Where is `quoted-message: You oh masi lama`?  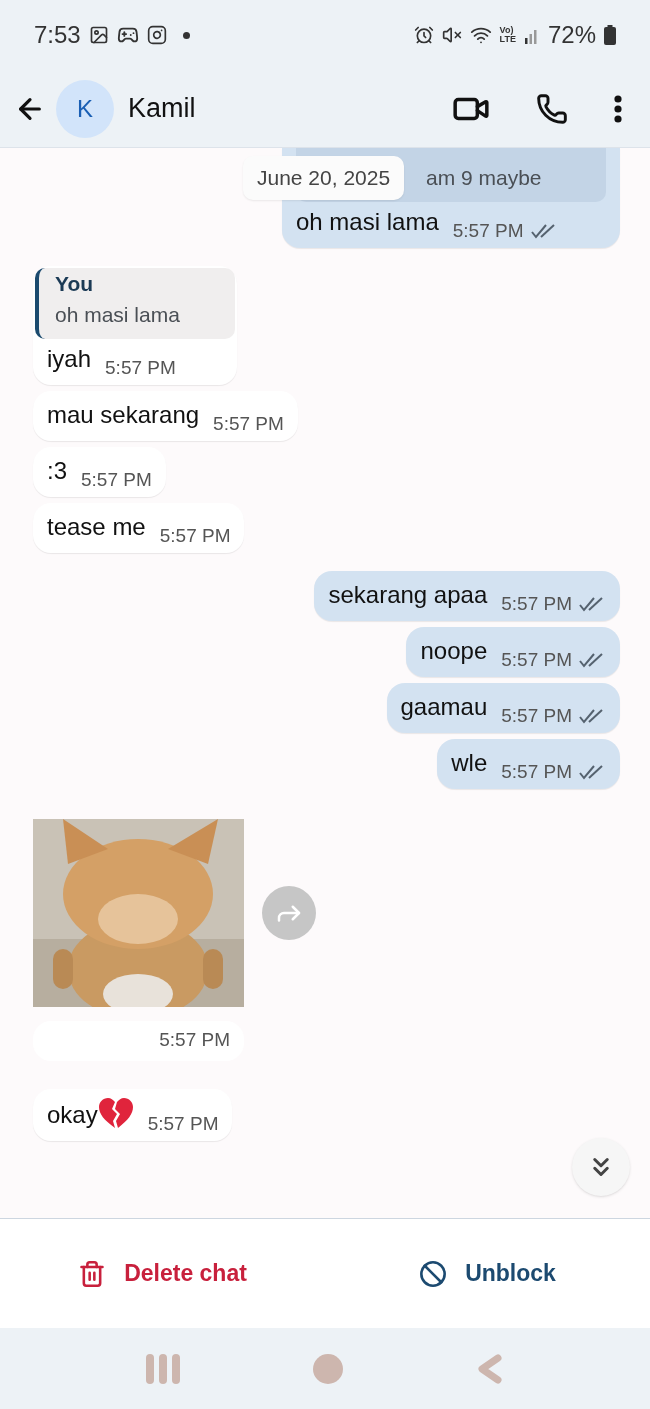 quoted-message: You oh masi lama is located at coordinates (135, 303).